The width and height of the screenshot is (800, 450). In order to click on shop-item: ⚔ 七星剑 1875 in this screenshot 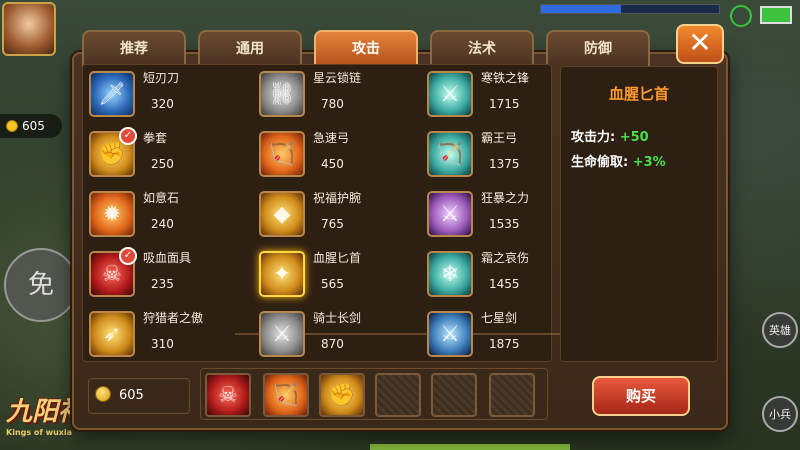, I will do `click(496, 335)`.